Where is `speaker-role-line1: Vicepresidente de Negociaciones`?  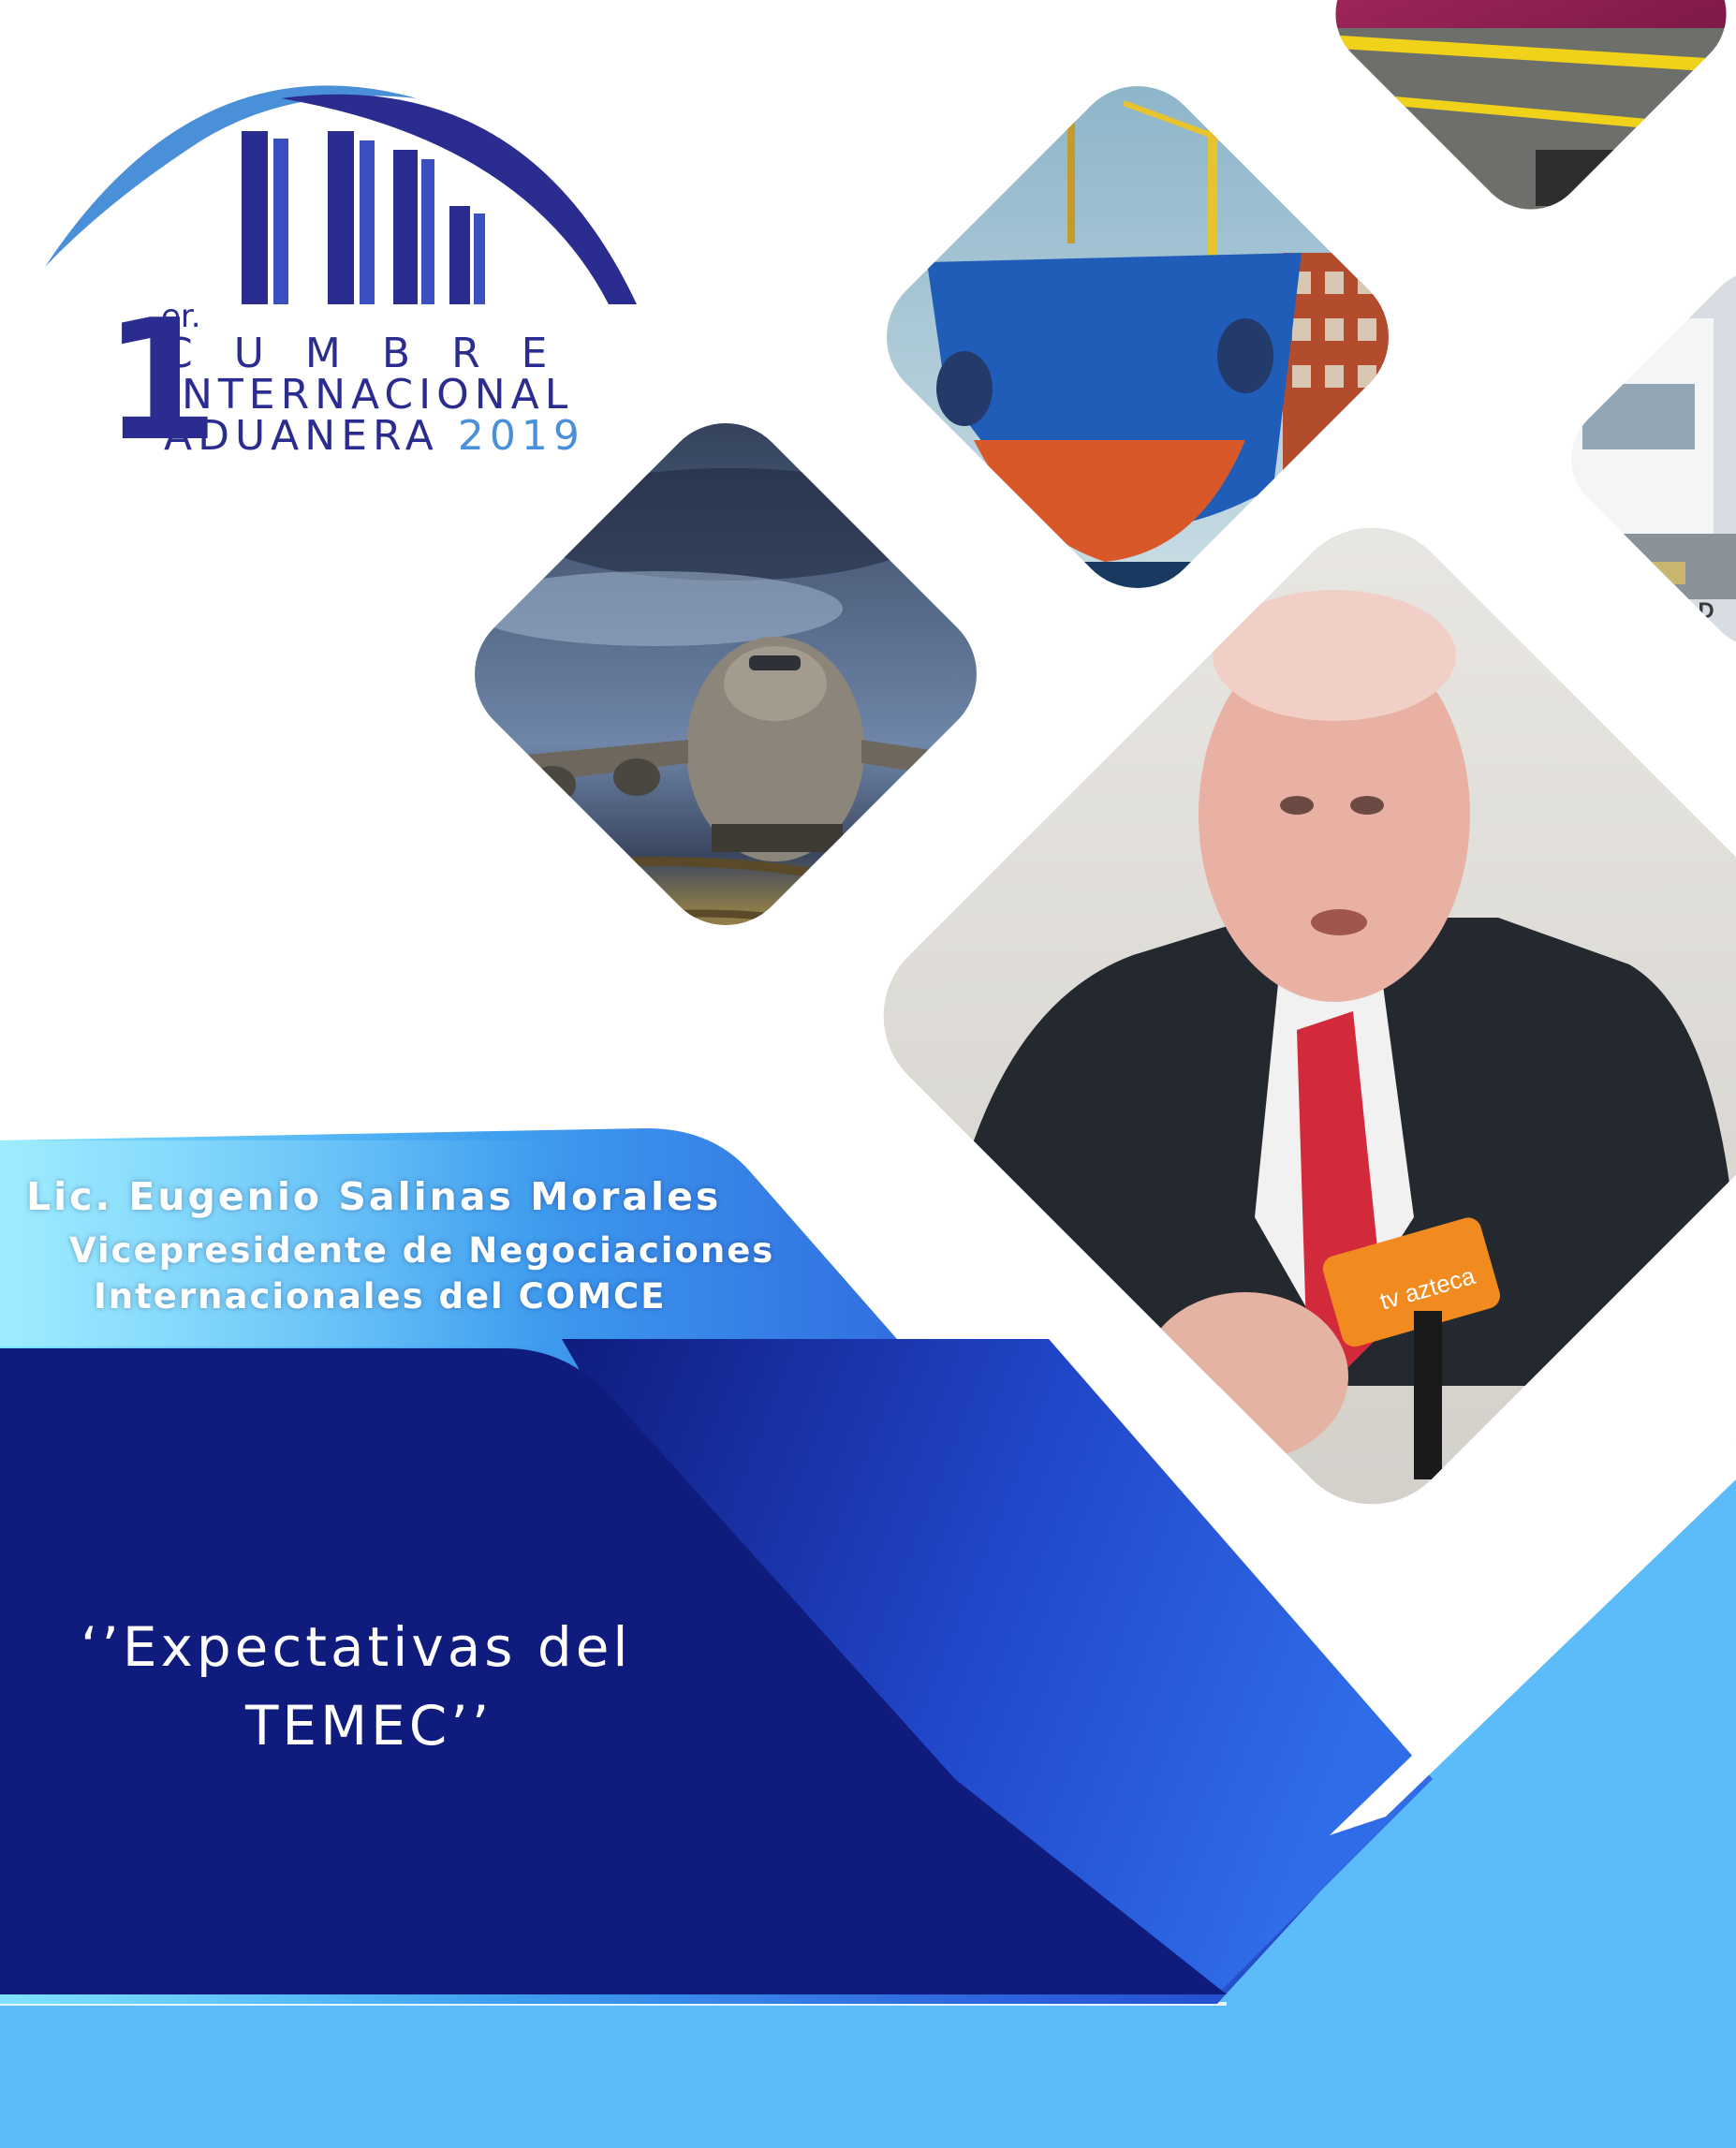 speaker-role-line1: Vicepresidente de Negociaciones is located at coordinates (422, 1250).